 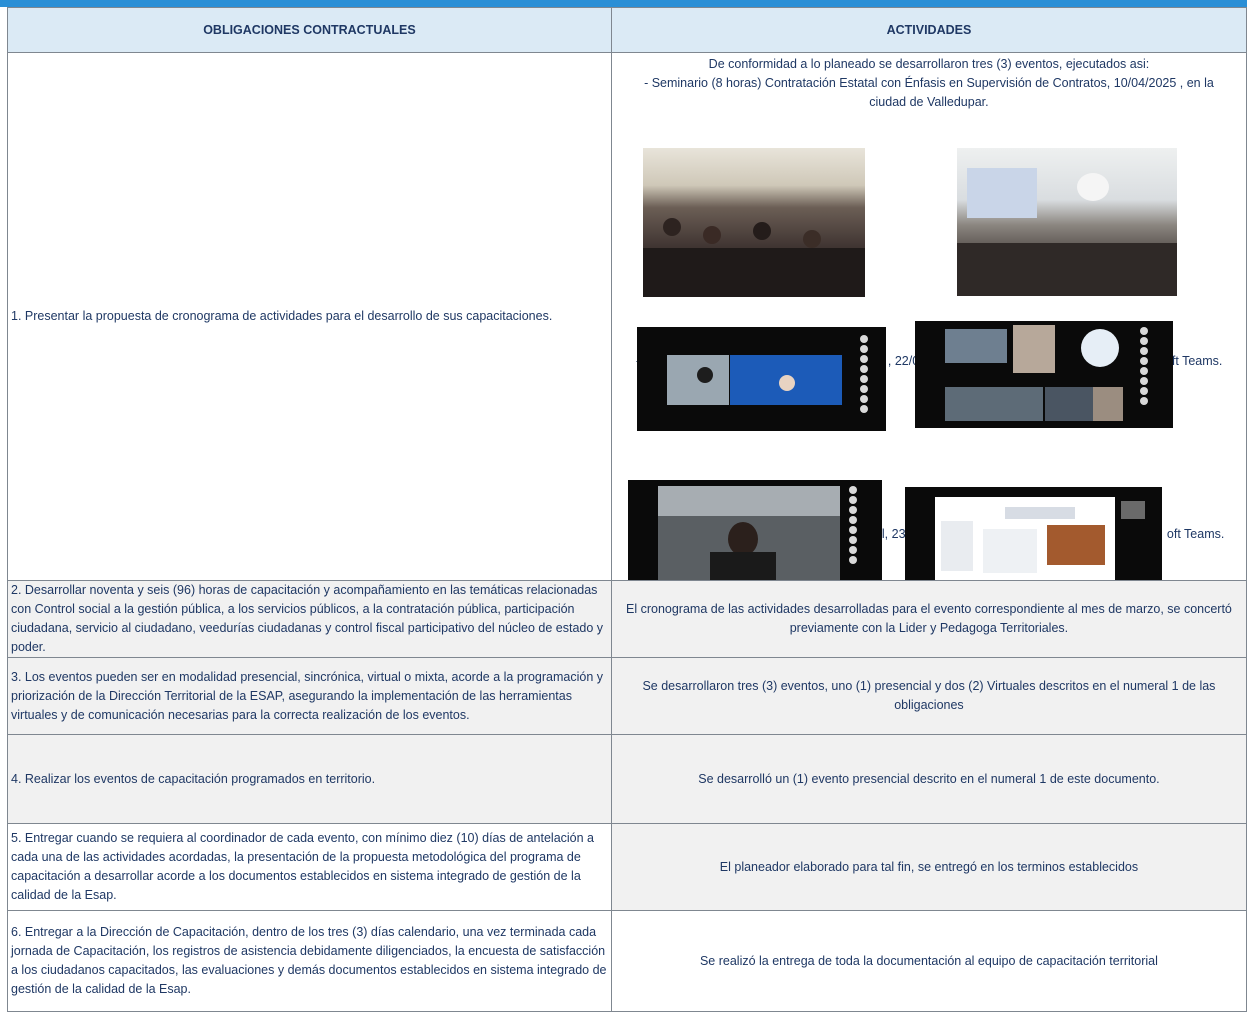 What do you see at coordinates (1066, 222) in the screenshot?
I see `seminar-photo-hall` at bounding box center [1066, 222].